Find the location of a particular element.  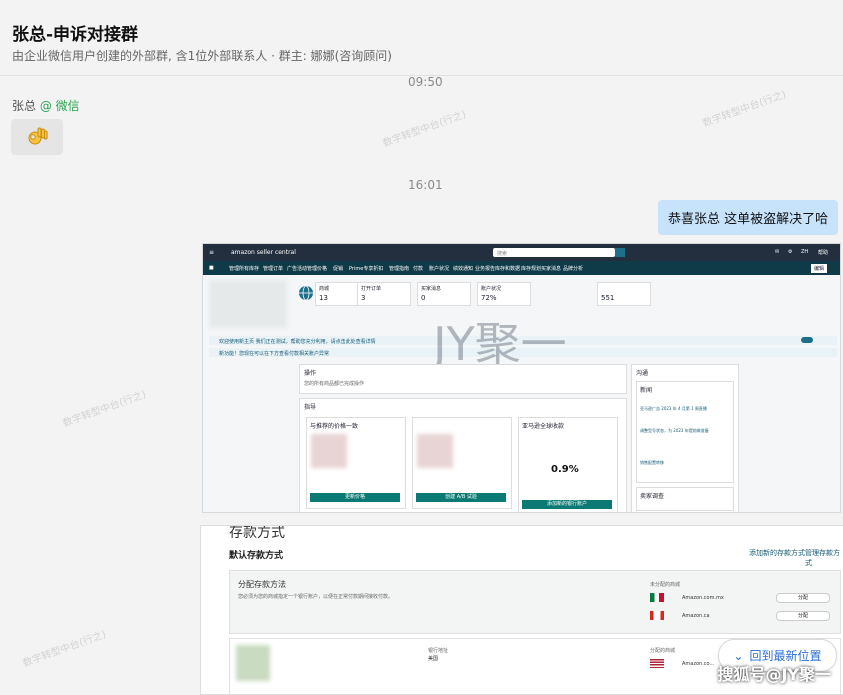

ok-hand-icon is located at coordinates (38, 136).